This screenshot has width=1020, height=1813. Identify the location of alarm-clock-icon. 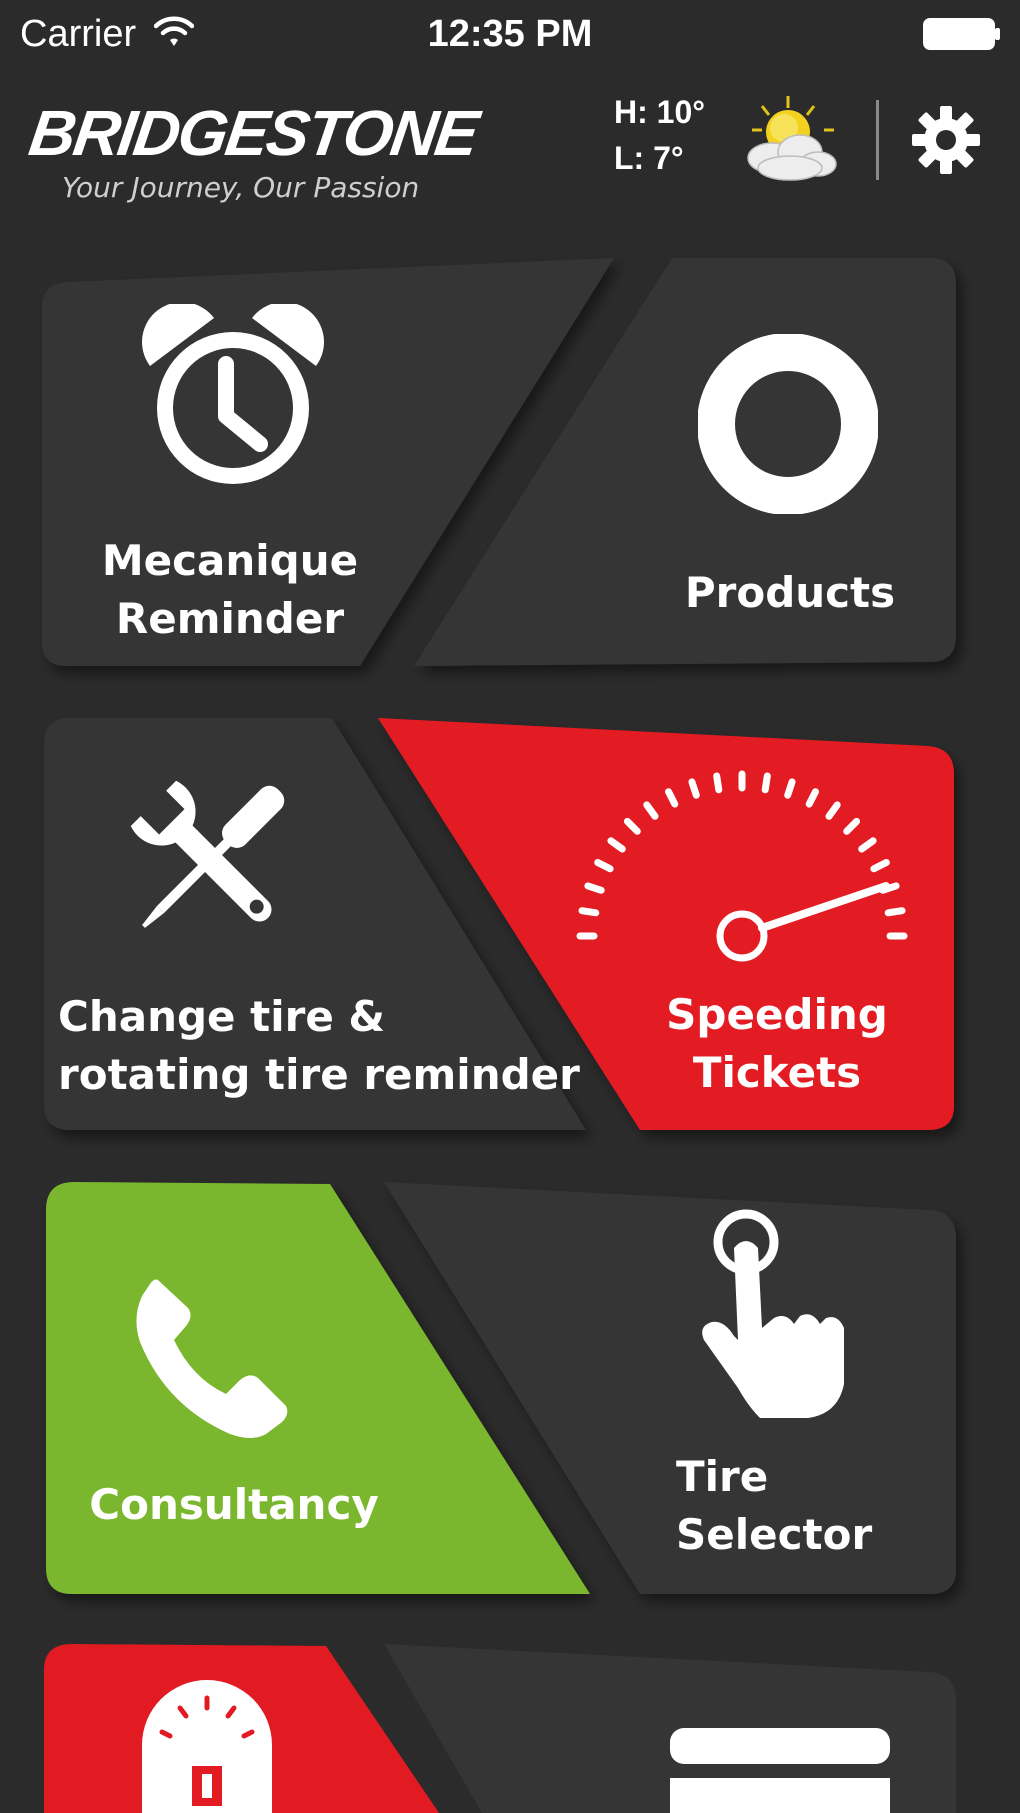
(233, 394).